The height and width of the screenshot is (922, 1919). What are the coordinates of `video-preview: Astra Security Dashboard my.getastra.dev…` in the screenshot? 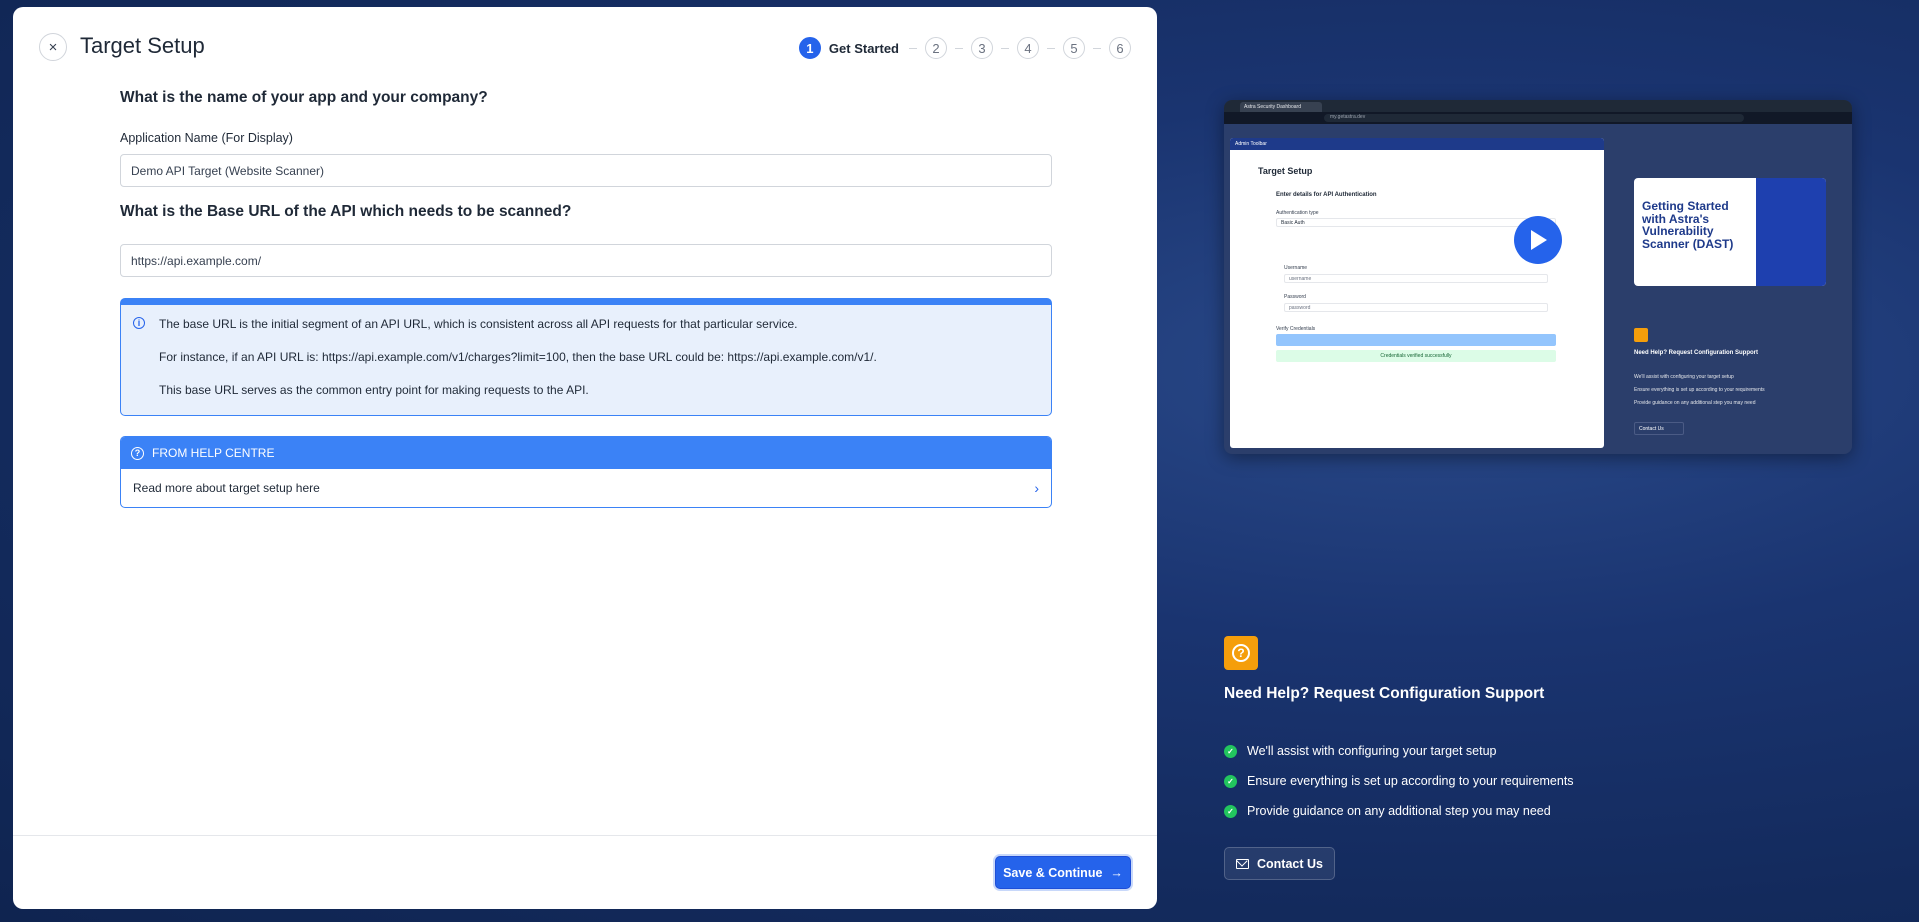 It's located at (1538, 277).